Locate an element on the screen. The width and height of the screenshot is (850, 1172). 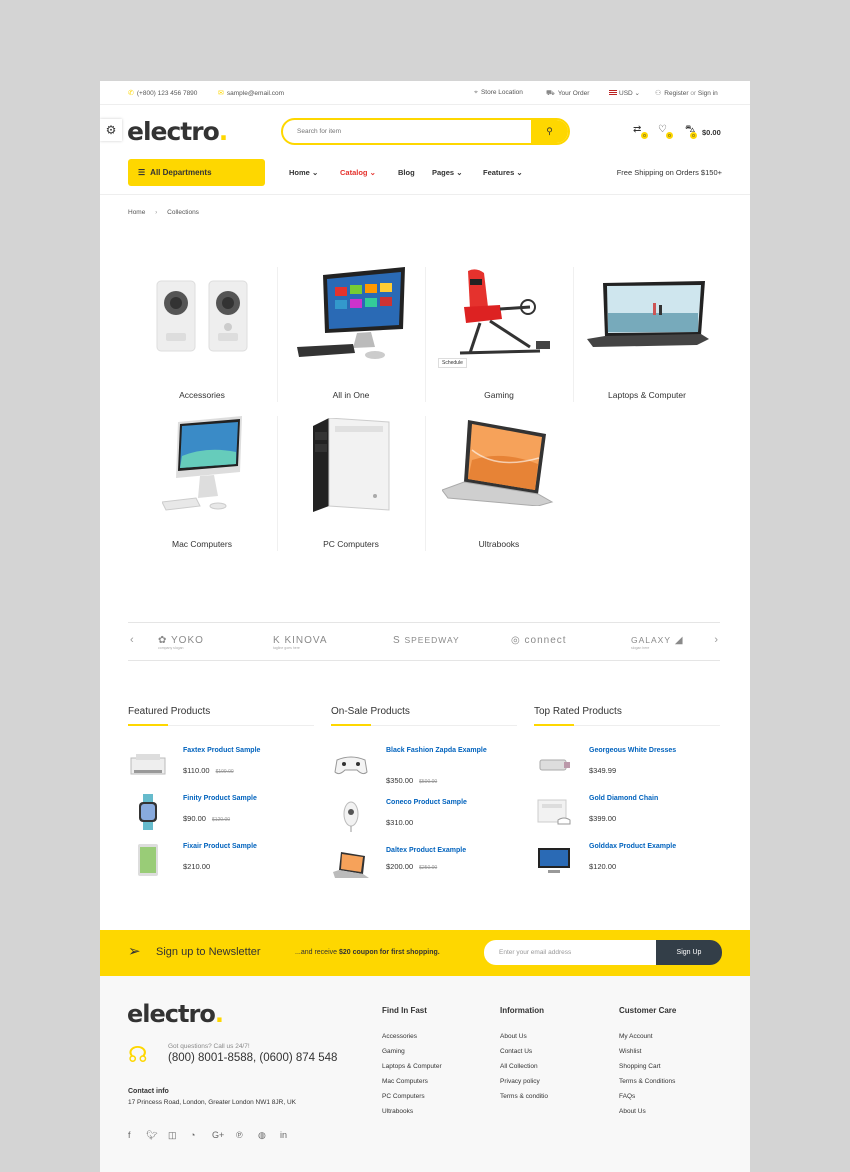
phone-link: ✆ (+800) 123 456 7890 is located at coordinates (162, 93).